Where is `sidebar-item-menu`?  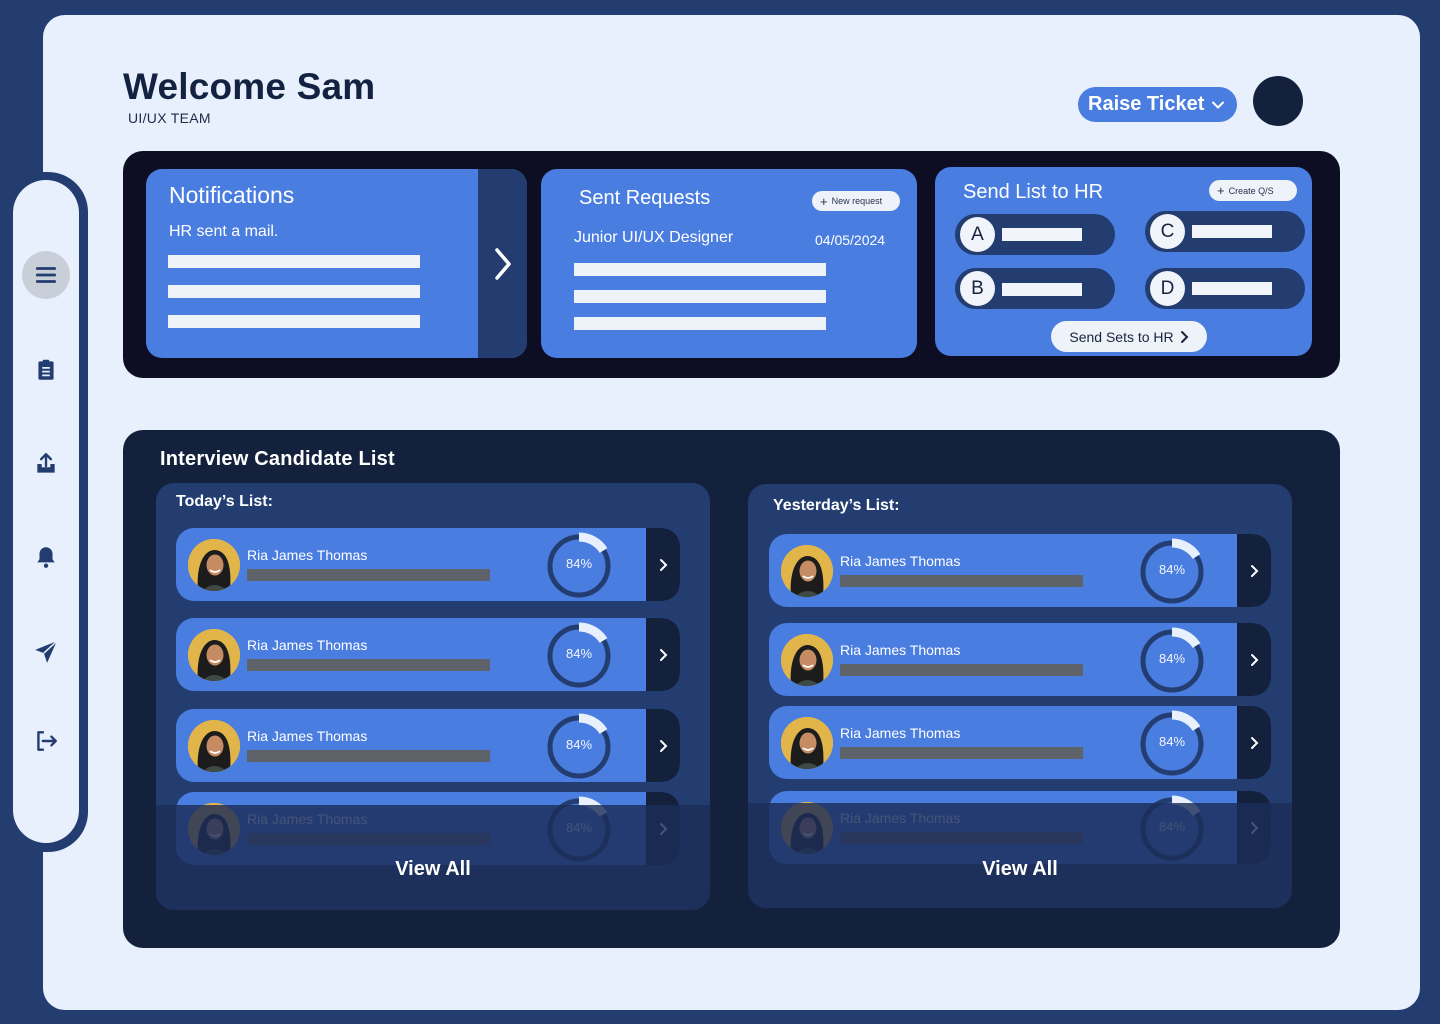
sidebar-item-menu is located at coordinates (46, 275).